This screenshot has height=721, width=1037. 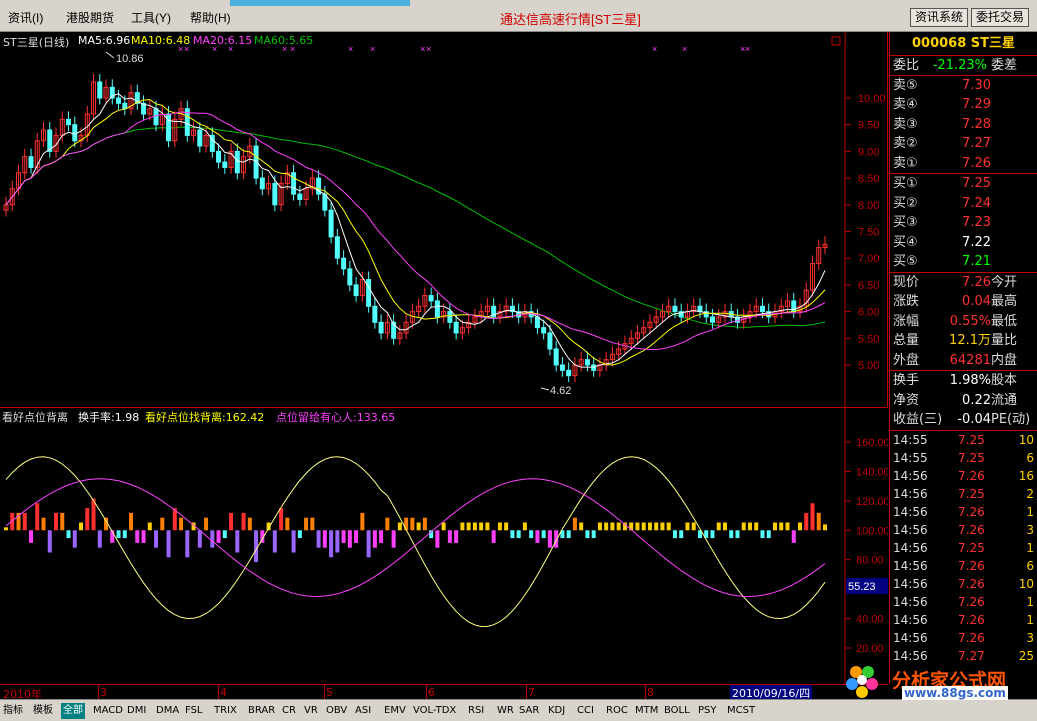 What do you see at coordinates (971, 547) in the screenshot?
I see `tick-price: 7.25` at bounding box center [971, 547].